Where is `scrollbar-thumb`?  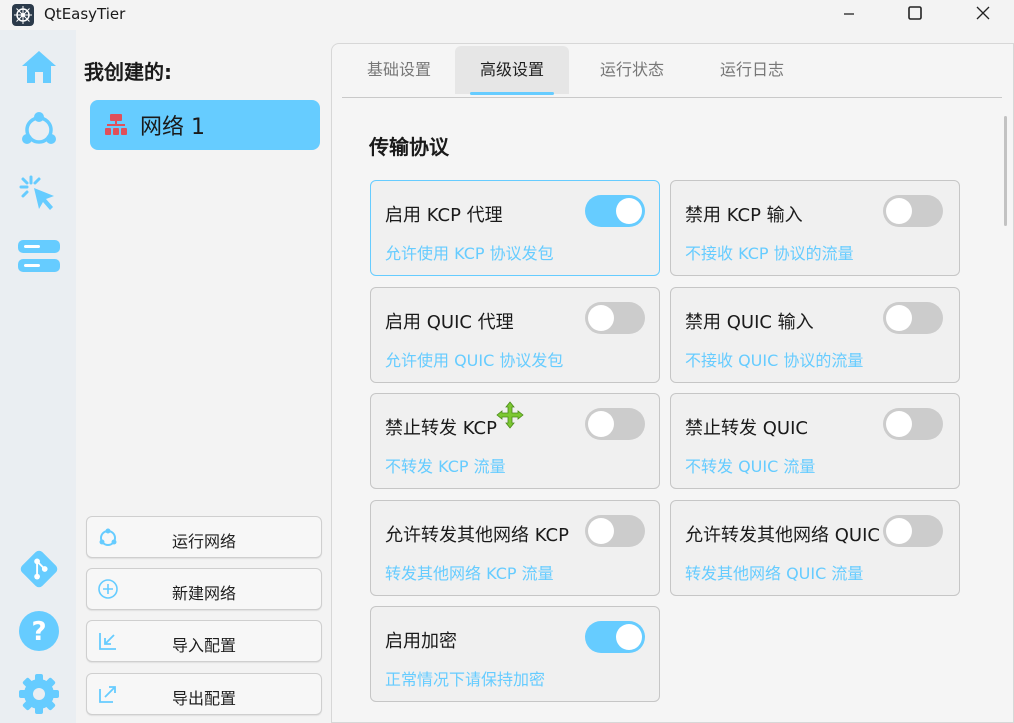
scrollbar-thumb is located at coordinates (1005, 171).